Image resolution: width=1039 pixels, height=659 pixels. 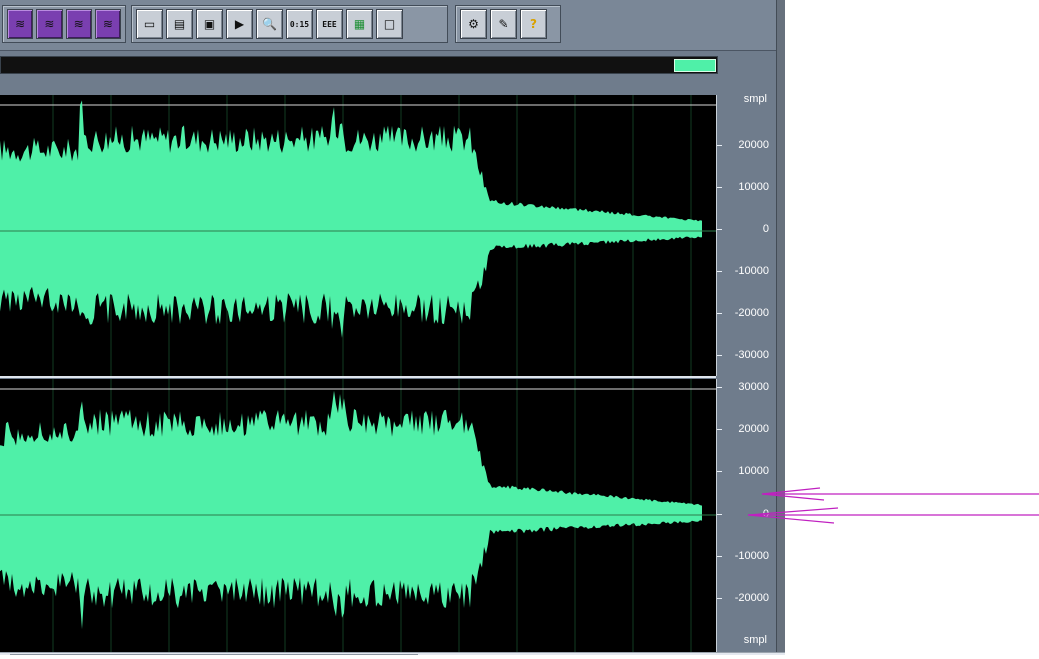 I want to click on spectral-view-button: ≋, so click(x=78, y=24).